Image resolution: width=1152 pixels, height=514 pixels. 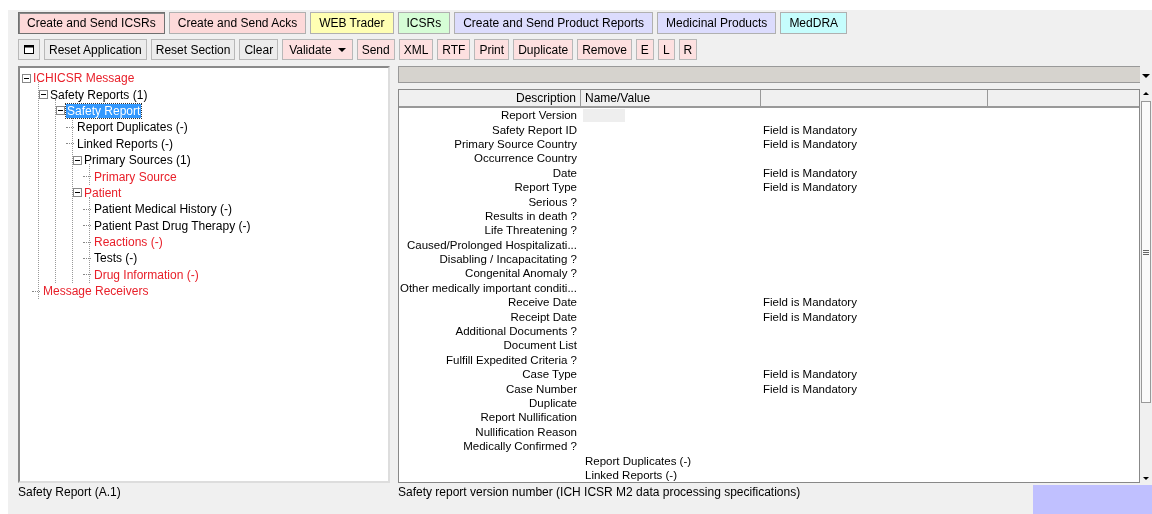 What do you see at coordinates (553, 23) in the screenshot?
I see `tab: Create and Send Product Reports` at bounding box center [553, 23].